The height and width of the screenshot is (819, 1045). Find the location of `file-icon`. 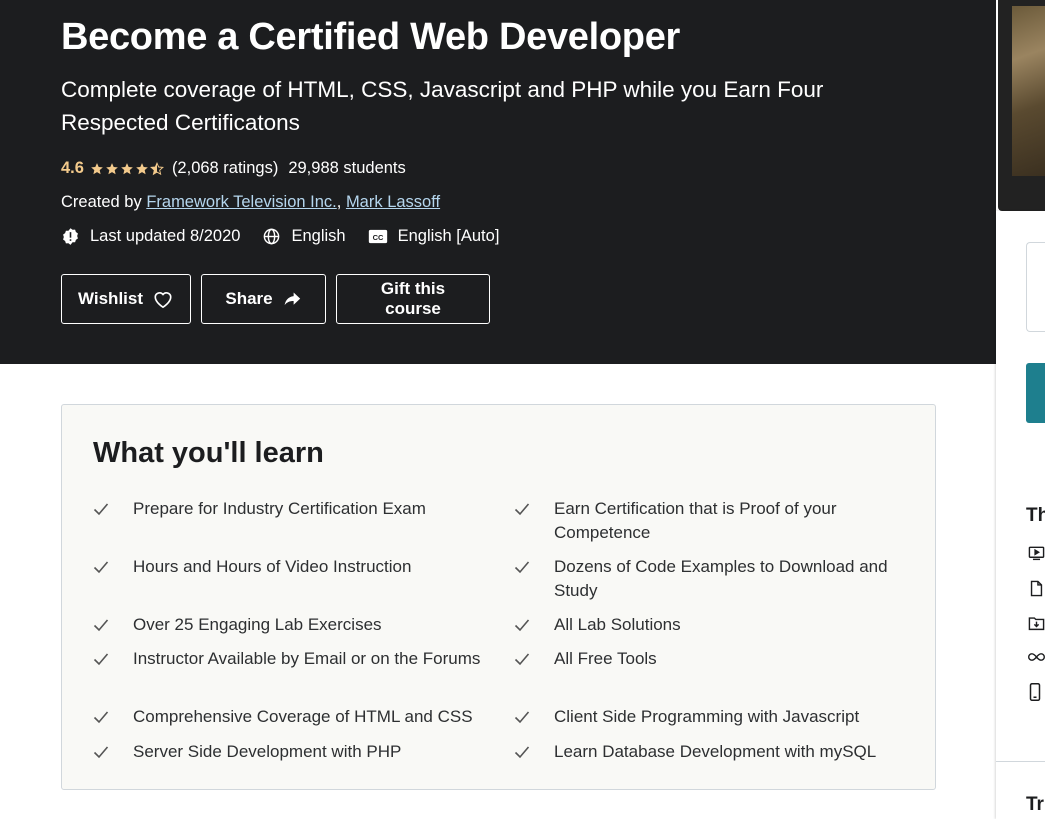

file-icon is located at coordinates (1036, 588).